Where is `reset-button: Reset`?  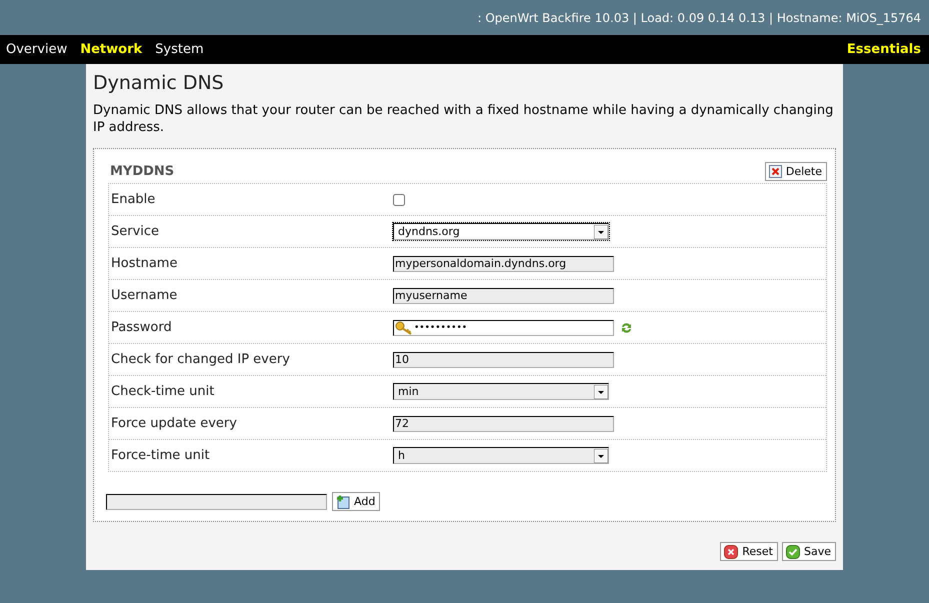
reset-button: Reset is located at coordinates (749, 551).